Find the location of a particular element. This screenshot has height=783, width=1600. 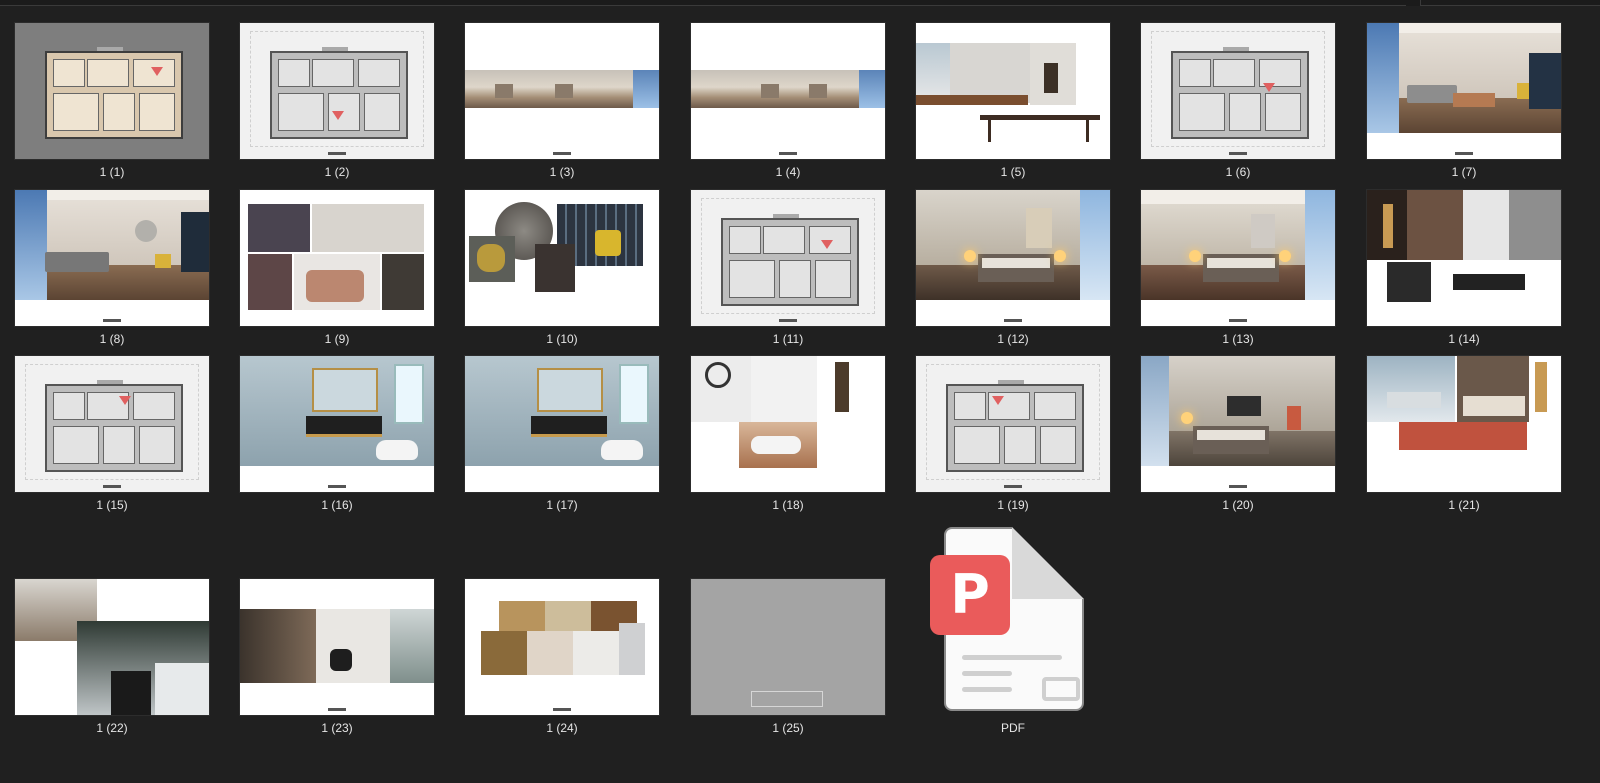

file-name-label: 1 (21) is located at coordinates (1464, 505).